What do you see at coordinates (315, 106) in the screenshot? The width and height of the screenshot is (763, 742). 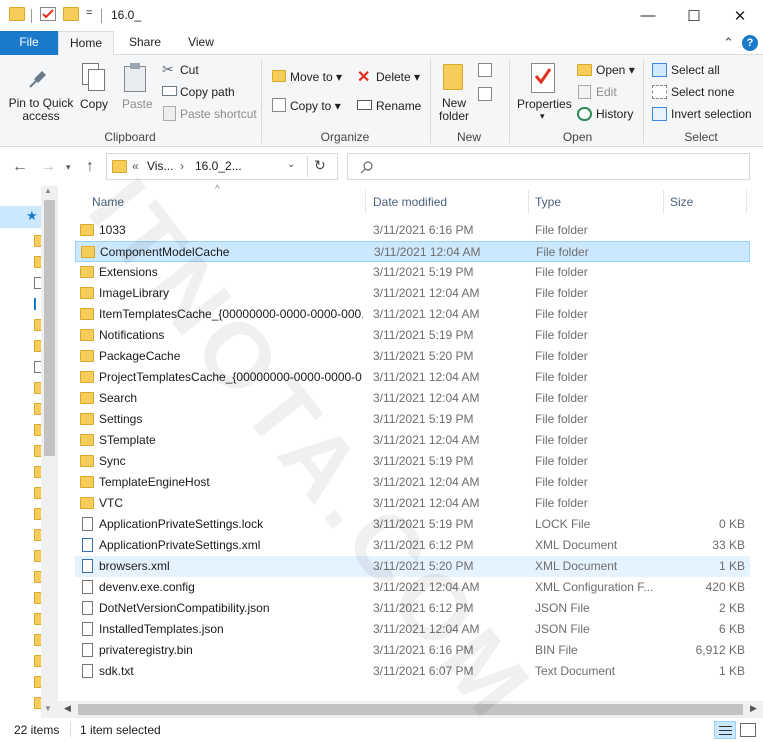 I see `copy-to-button: Copy to ▾` at bounding box center [315, 106].